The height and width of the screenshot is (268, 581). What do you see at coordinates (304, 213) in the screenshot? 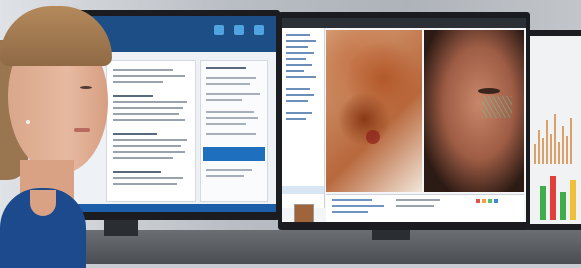
I see `image-thumbnail` at bounding box center [304, 213].